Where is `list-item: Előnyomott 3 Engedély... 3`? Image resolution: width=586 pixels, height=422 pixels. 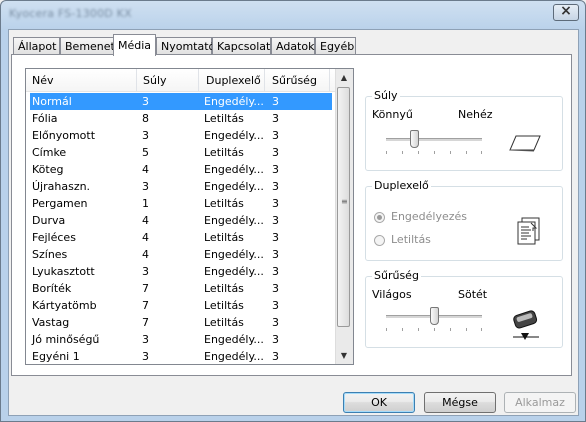 list-item: Előnyomott 3 Engedély... 3 is located at coordinates (181, 135).